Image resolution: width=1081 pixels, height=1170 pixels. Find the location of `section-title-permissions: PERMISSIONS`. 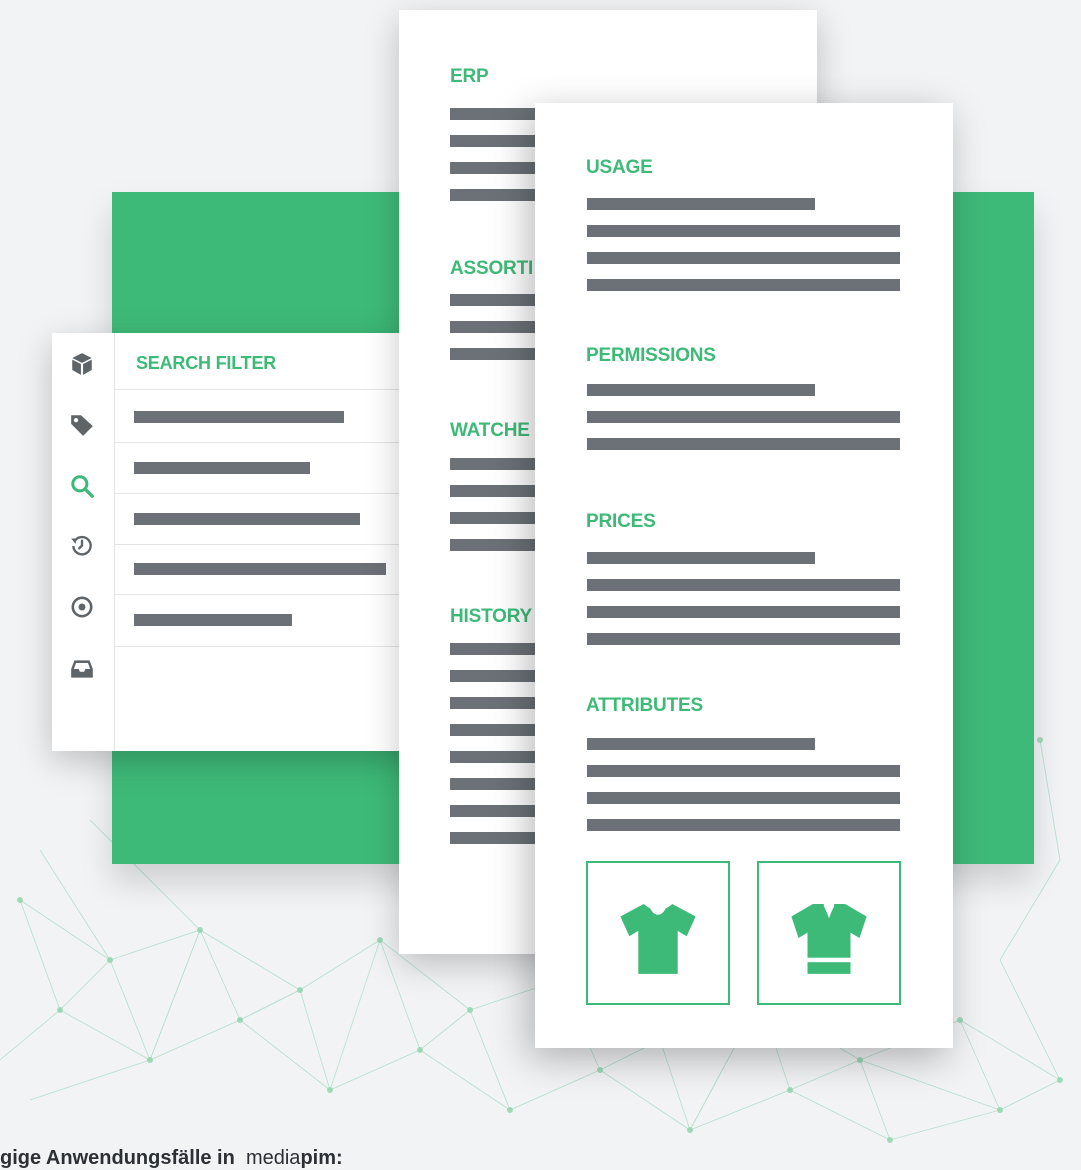

section-title-permissions: PERMISSIONS is located at coordinates (651, 355).